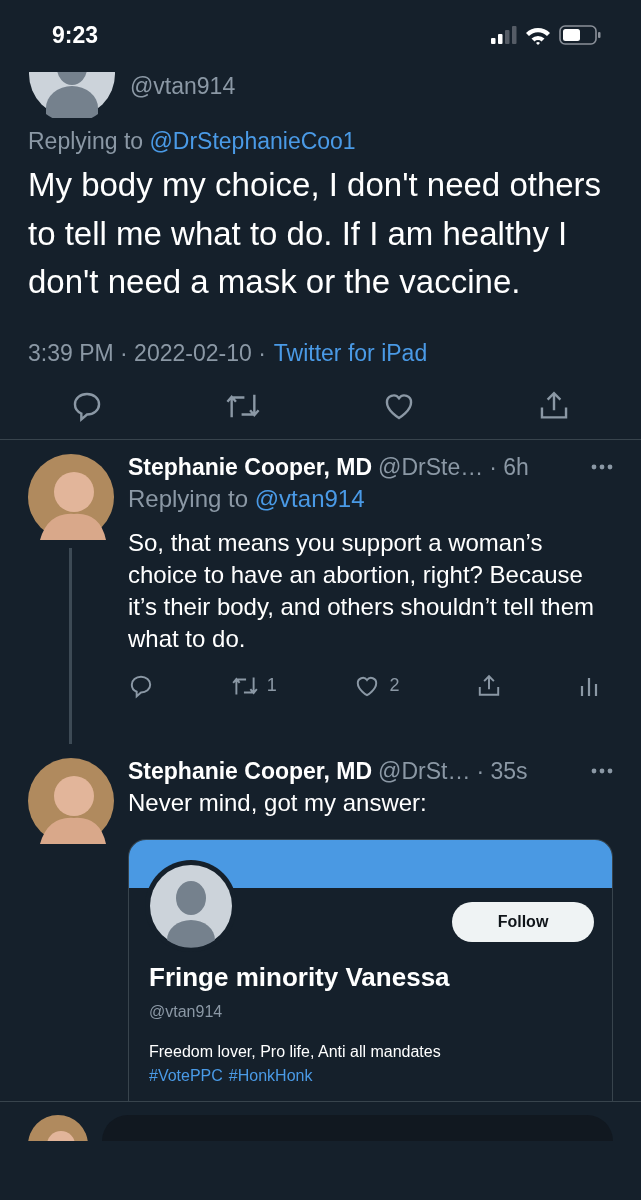 The width and height of the screenshot is (641, 1200). What do you see at coordinates (580, 35) in the screenshot?
I see `battery-icon` at bounding box center [580, 35].